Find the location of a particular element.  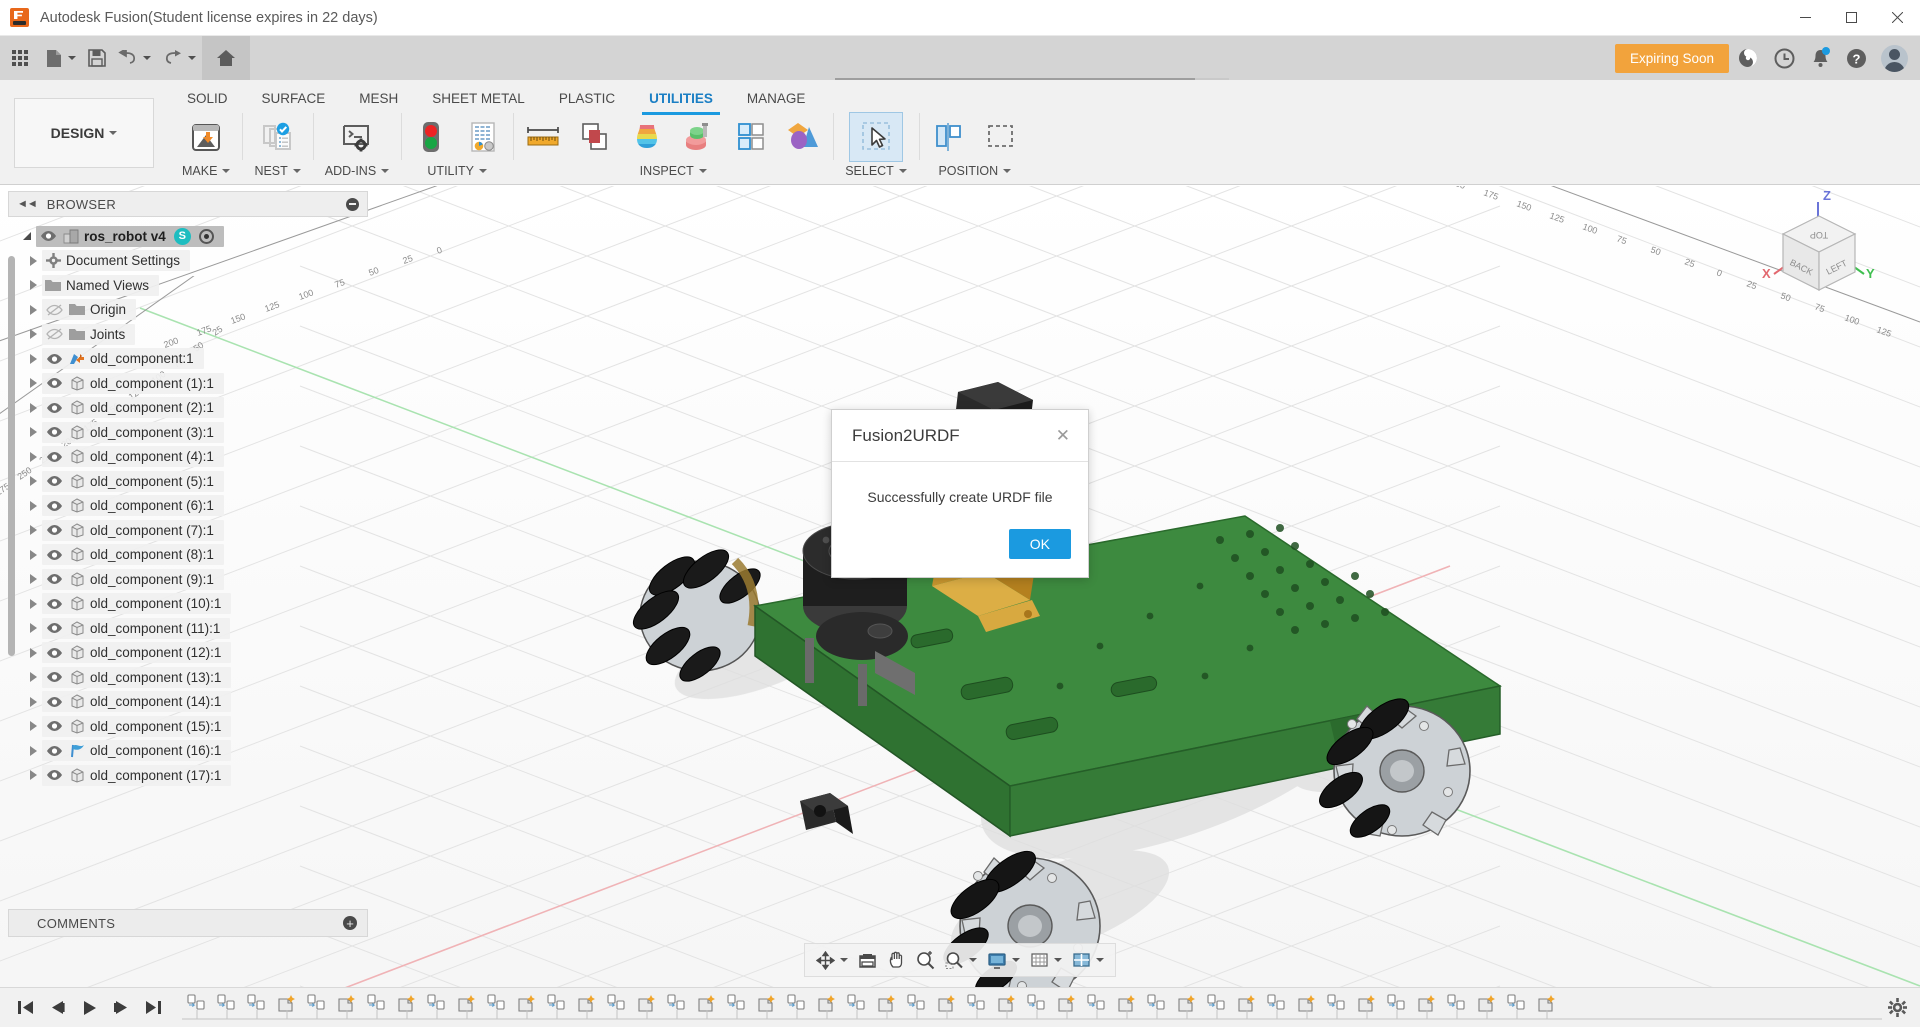

interference-tool is located at coordinates (595, 137).